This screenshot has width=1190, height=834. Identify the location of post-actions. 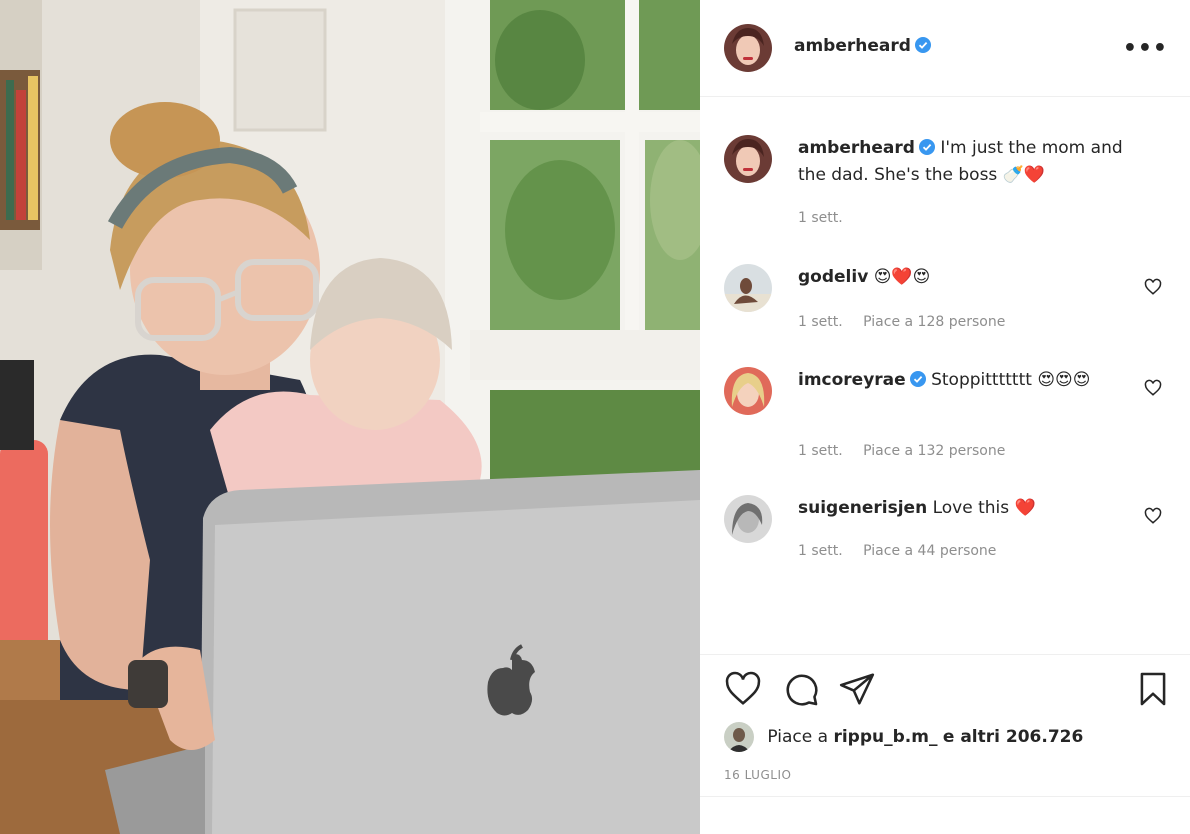
(950, 690).